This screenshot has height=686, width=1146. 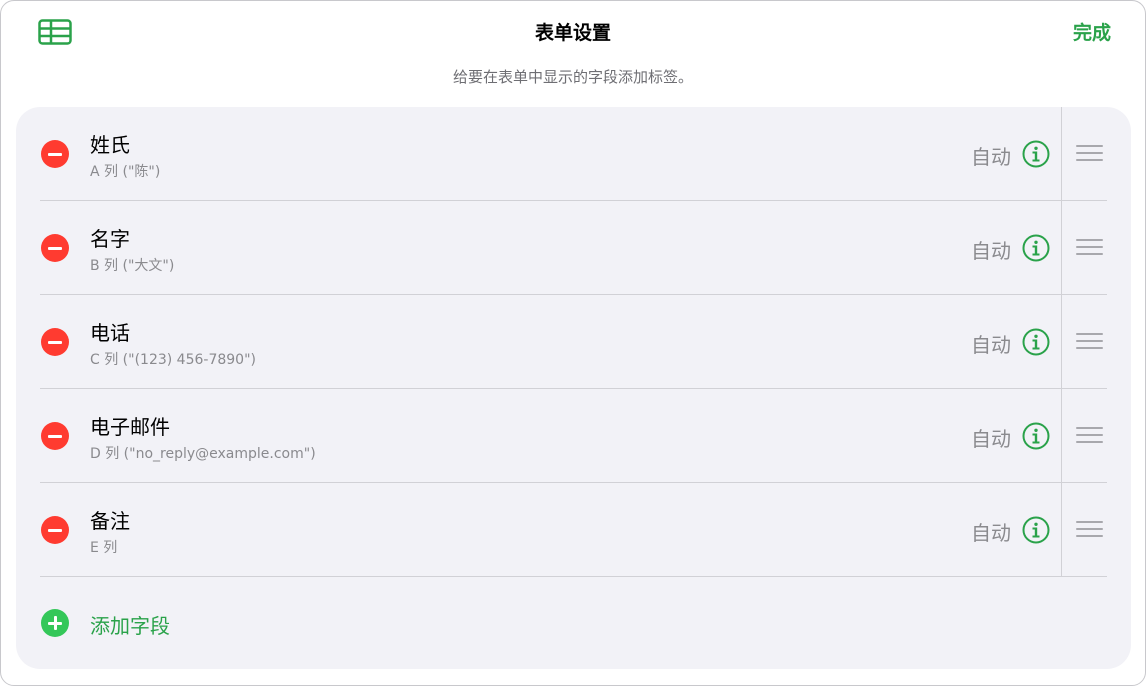 What do you see at coordinates (573, 154) in the screenshot?
I see `field-row: 姓氏 A 列 ("陈") 自动` at bounding box center [573, 154].